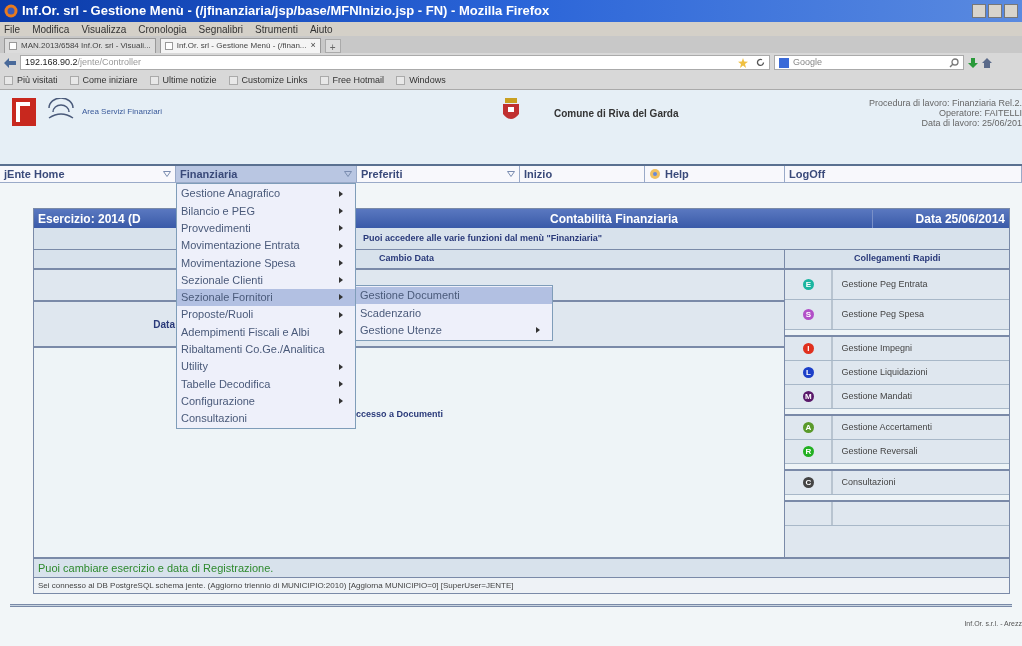 The image size is (1022, 646). What do you see at coordinates (266, 401) in the screenshot?
I see `menu-item: Configurazione` at bounding box center [266, 401].